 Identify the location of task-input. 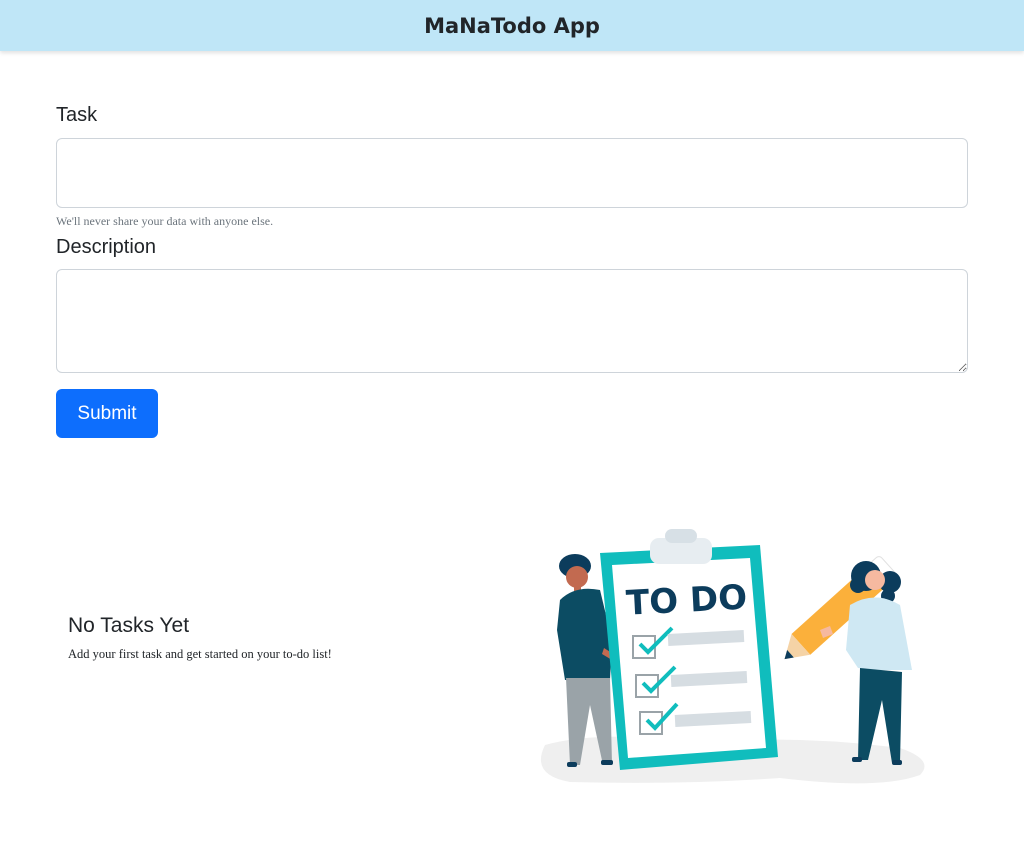
(512, 173).